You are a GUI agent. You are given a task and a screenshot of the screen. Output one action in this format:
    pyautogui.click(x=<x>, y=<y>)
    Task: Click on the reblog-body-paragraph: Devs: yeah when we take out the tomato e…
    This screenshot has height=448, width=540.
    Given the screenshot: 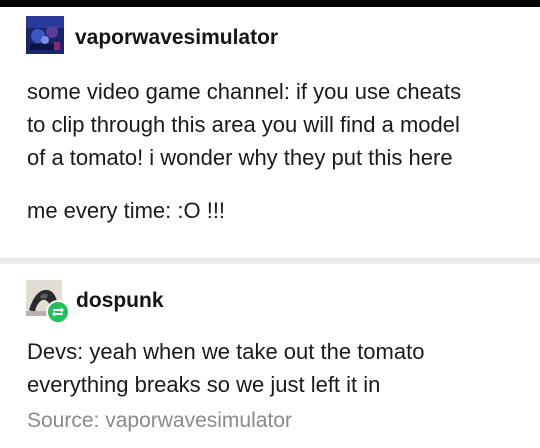 What is the action you would take?
    pyautogui.click(x=225, y=368)
    